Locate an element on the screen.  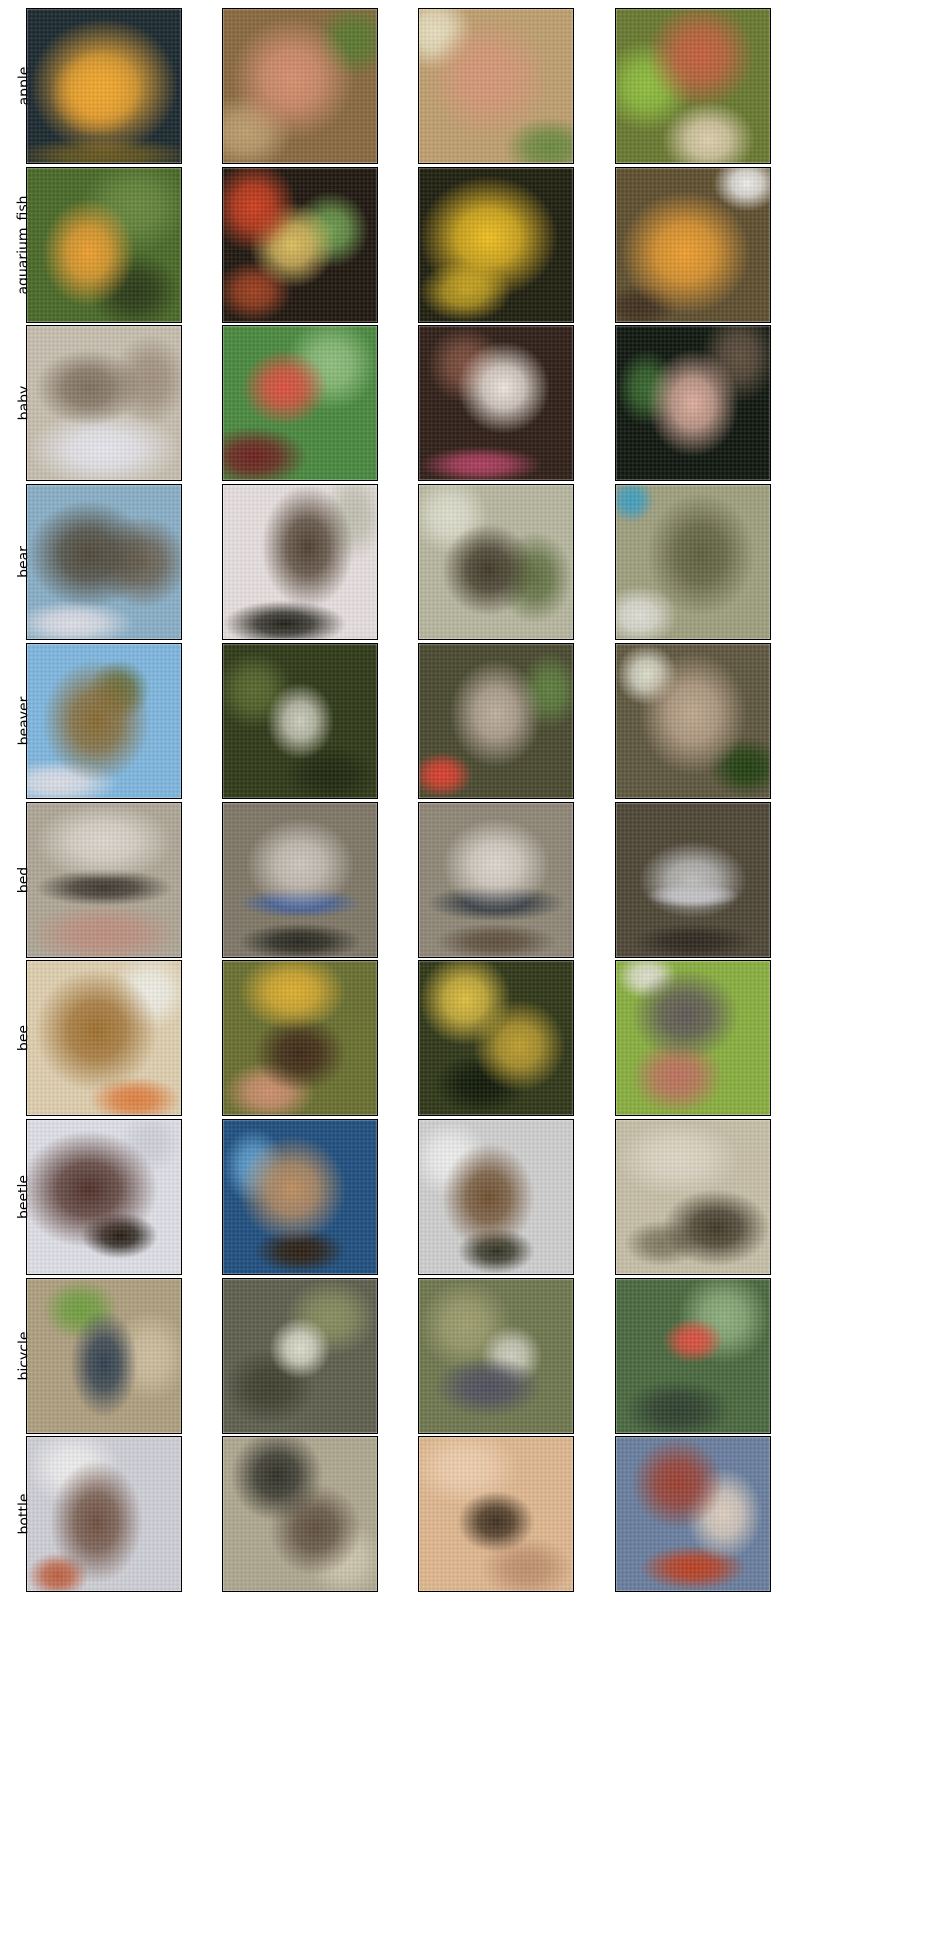
image-row: aquarium_fish is located at coordinates (466, 244).